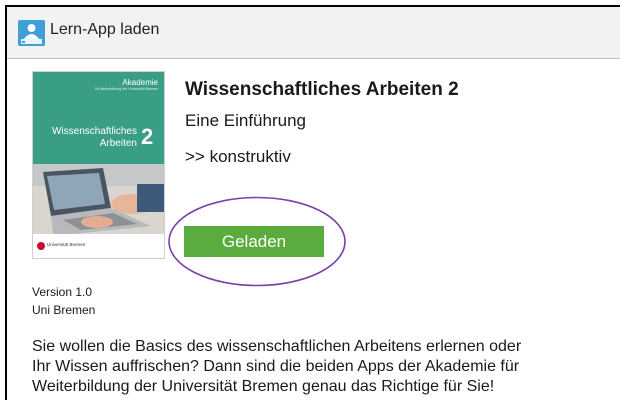  I want to click on cover-title: Wissenschaftliches Arbeiten, so click(87, 138).